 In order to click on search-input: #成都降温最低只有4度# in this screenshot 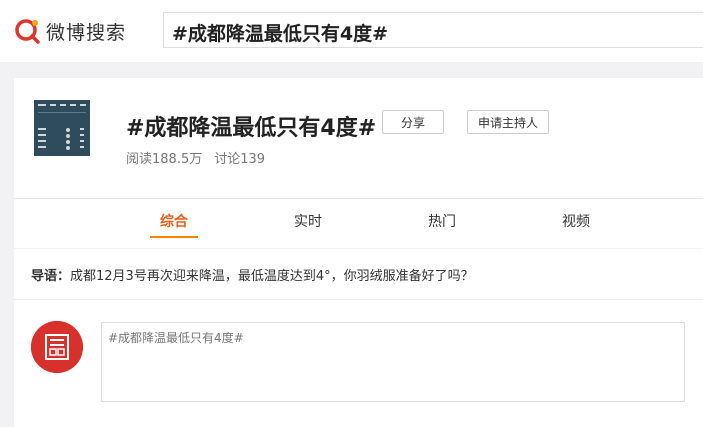, I will do `click(433, 30)`.